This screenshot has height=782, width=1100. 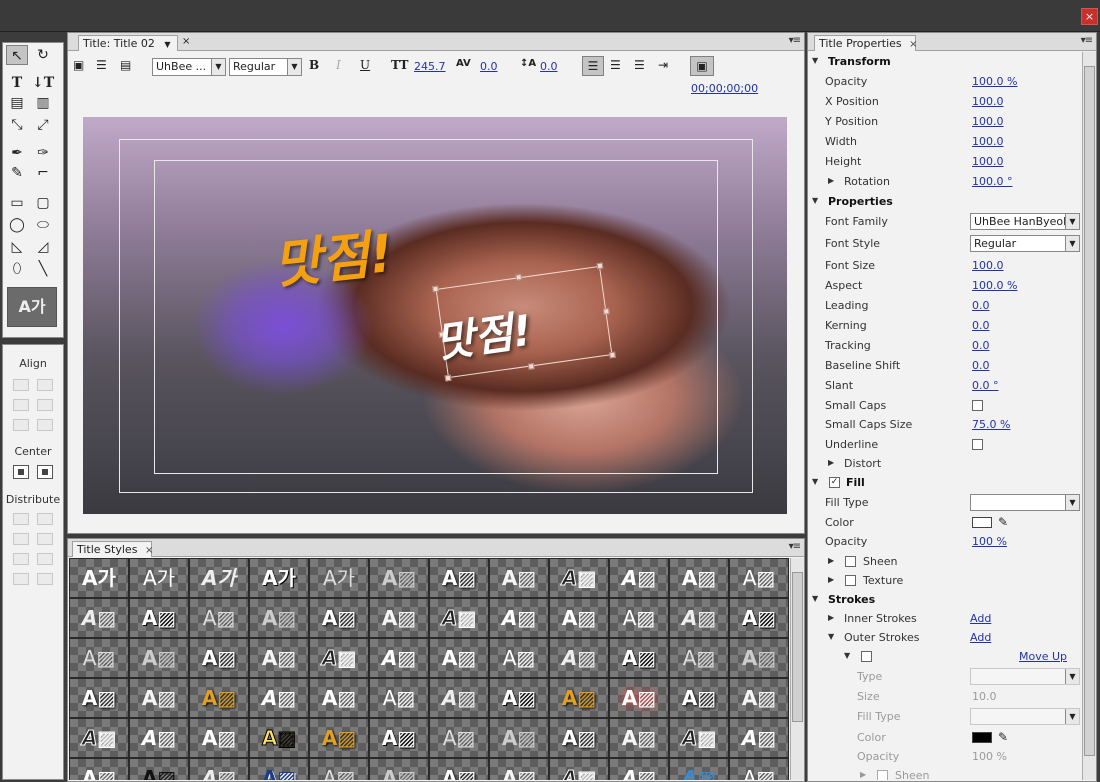 I want to click on add-anchor-tool-icon: ✎, so click(x=17, y=173).